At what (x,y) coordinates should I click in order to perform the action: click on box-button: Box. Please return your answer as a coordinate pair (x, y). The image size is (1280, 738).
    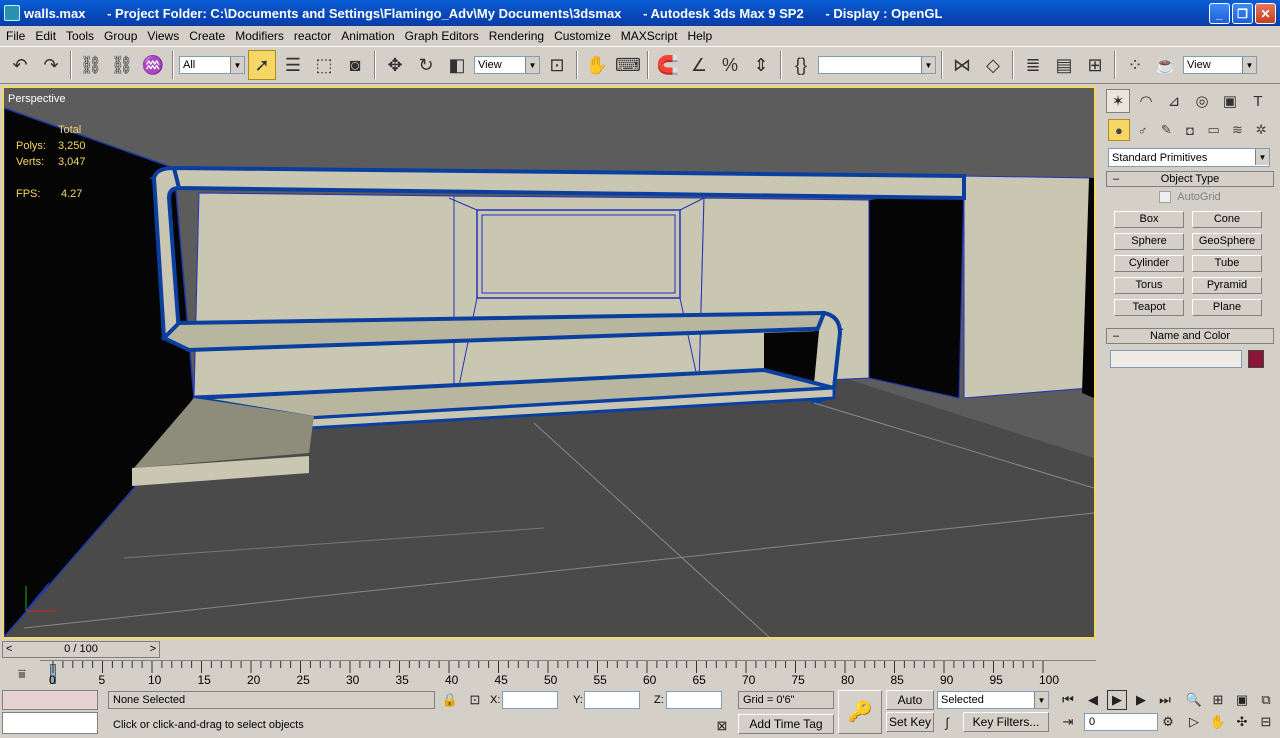
    Looking at the image, I should click on (1149, 219).